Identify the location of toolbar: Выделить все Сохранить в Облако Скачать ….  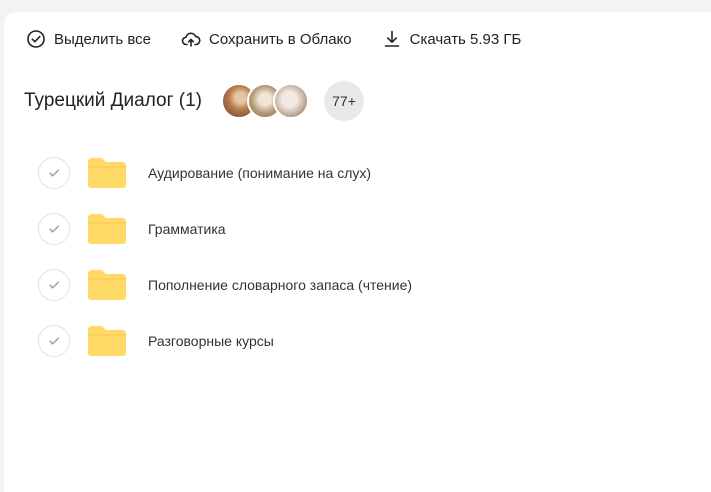
(288, 39).